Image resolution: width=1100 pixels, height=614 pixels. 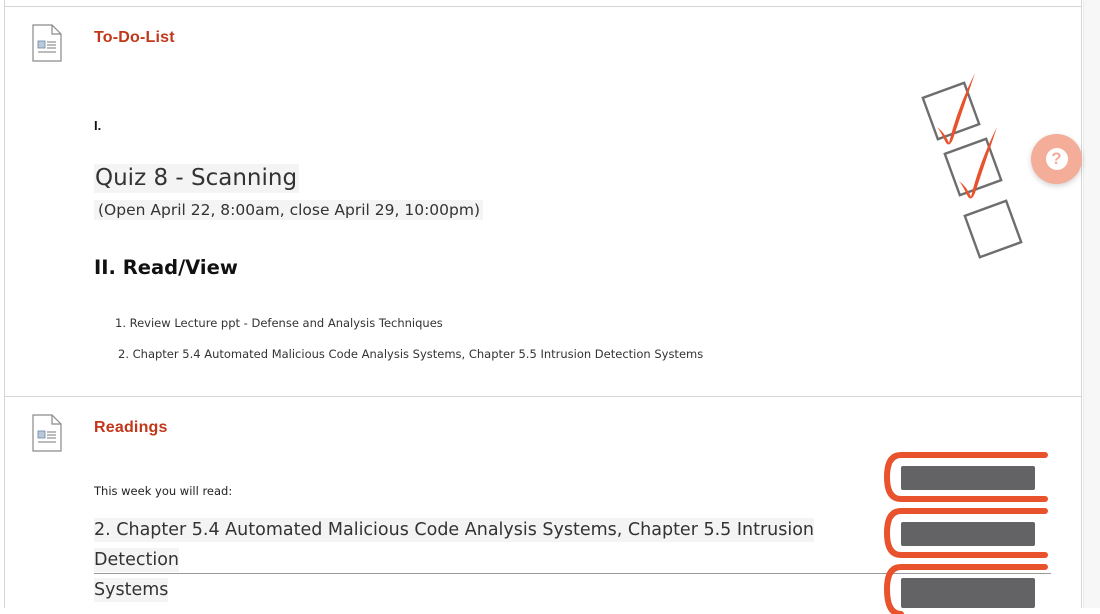 What do you see at coordinates (965, 533) in the screenshot?
I see `books-icon` at bounding box center [965, 533].